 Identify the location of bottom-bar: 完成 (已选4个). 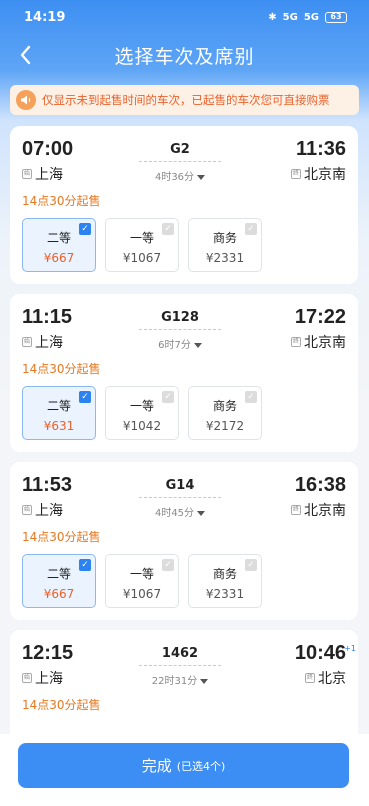
(184, 770).